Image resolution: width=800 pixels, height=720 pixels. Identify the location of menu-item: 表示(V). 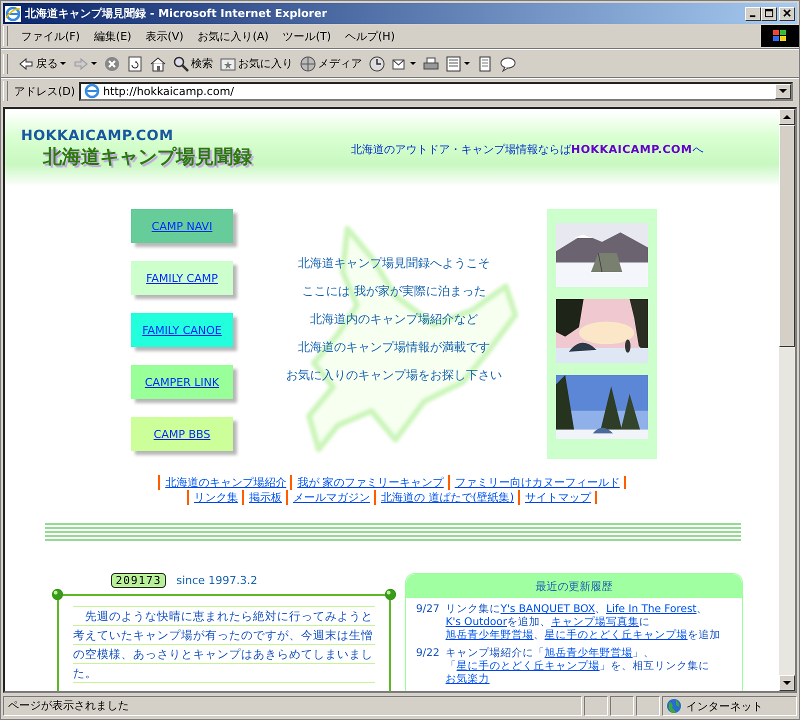
(164, 36).